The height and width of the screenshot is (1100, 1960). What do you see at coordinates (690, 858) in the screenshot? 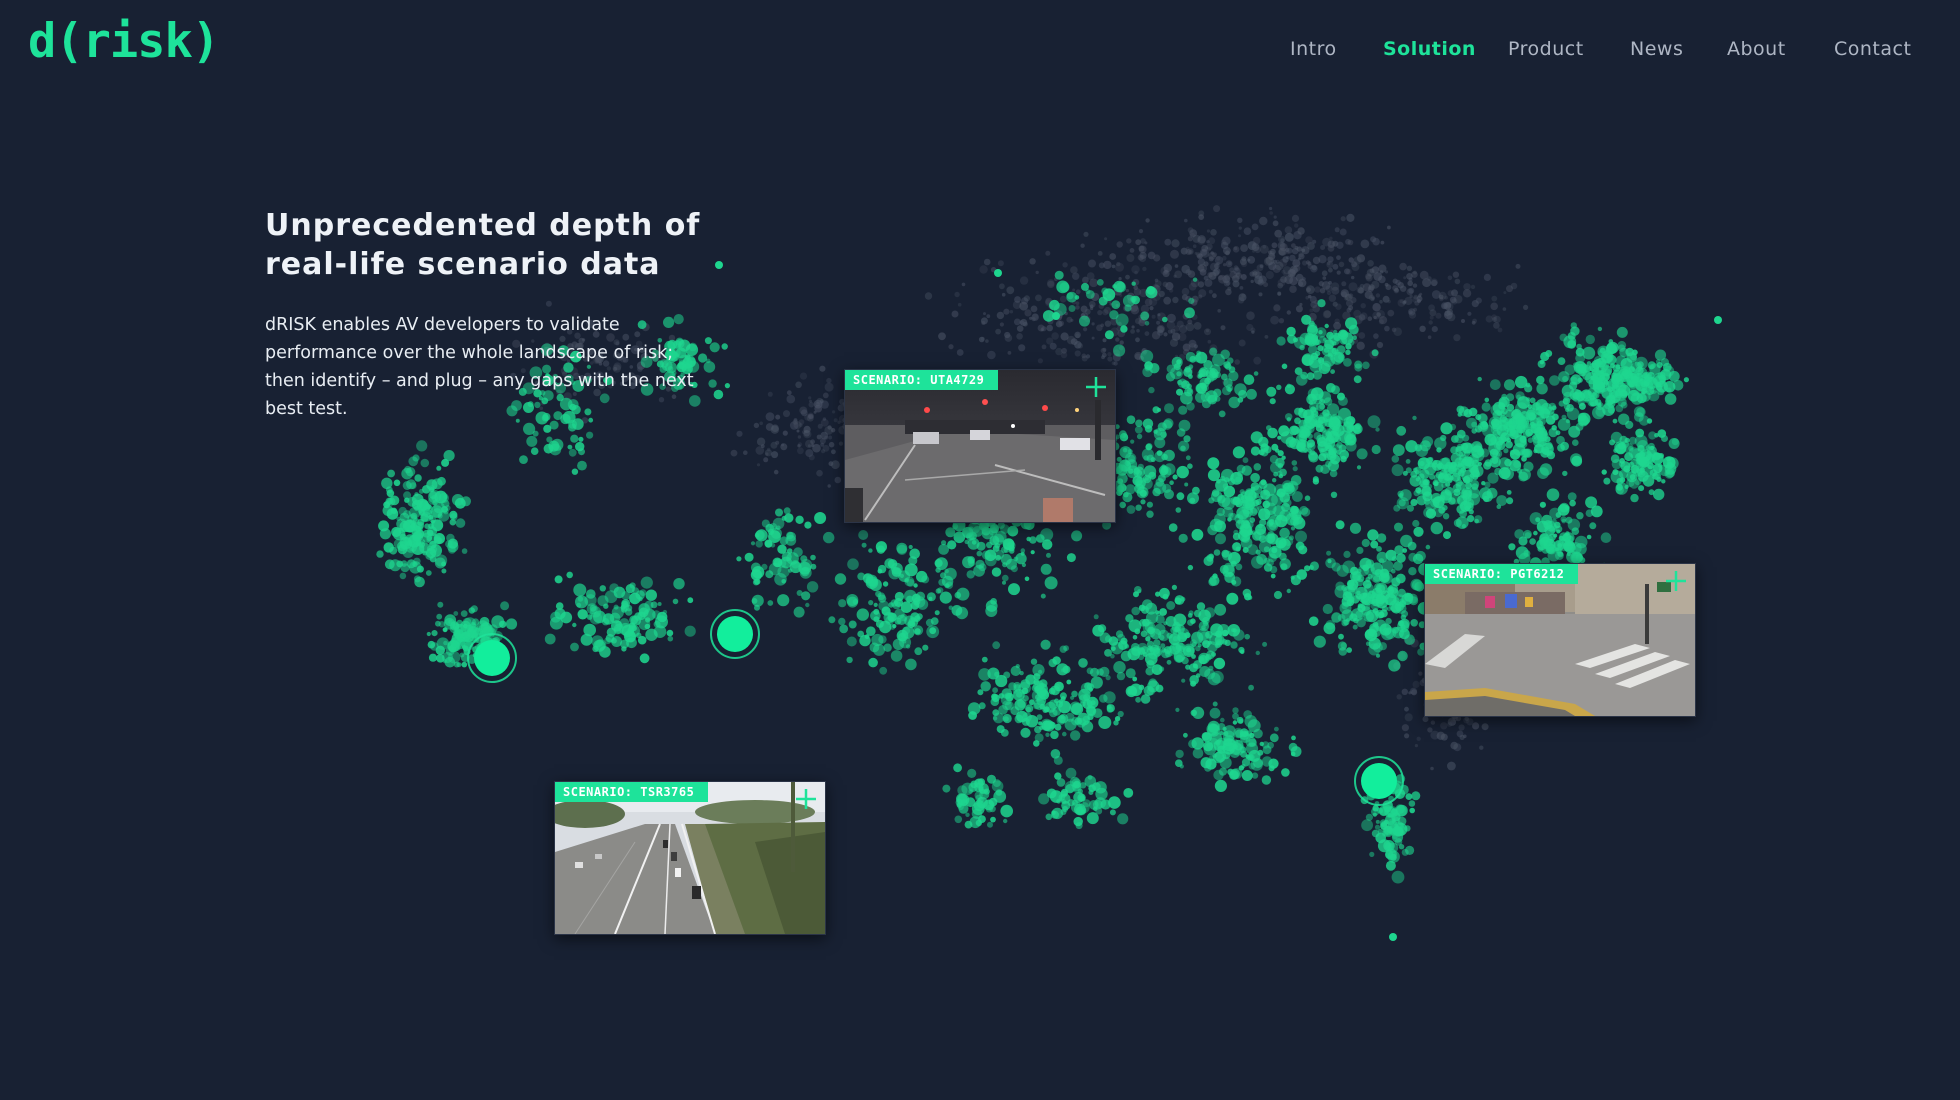
I see `scenario-card-tsr3765: SCENARIO: TSR3765` at bounding box center [690, 858].